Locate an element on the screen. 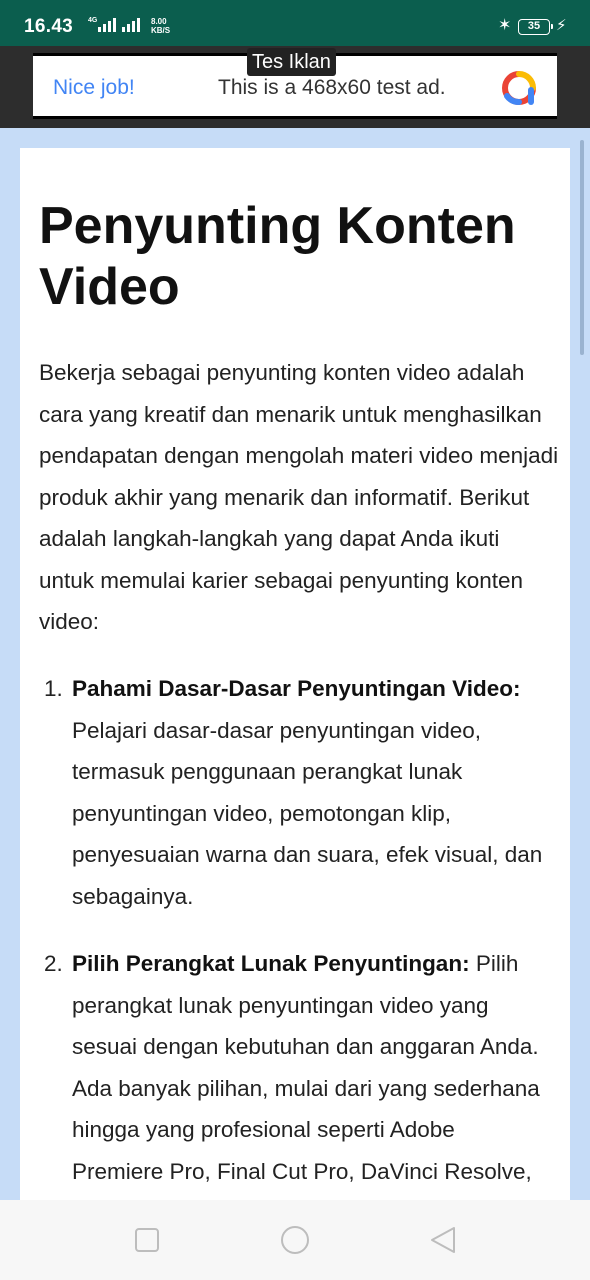  ad-nice-text: Nice job! is located at coordinates (94, 88).